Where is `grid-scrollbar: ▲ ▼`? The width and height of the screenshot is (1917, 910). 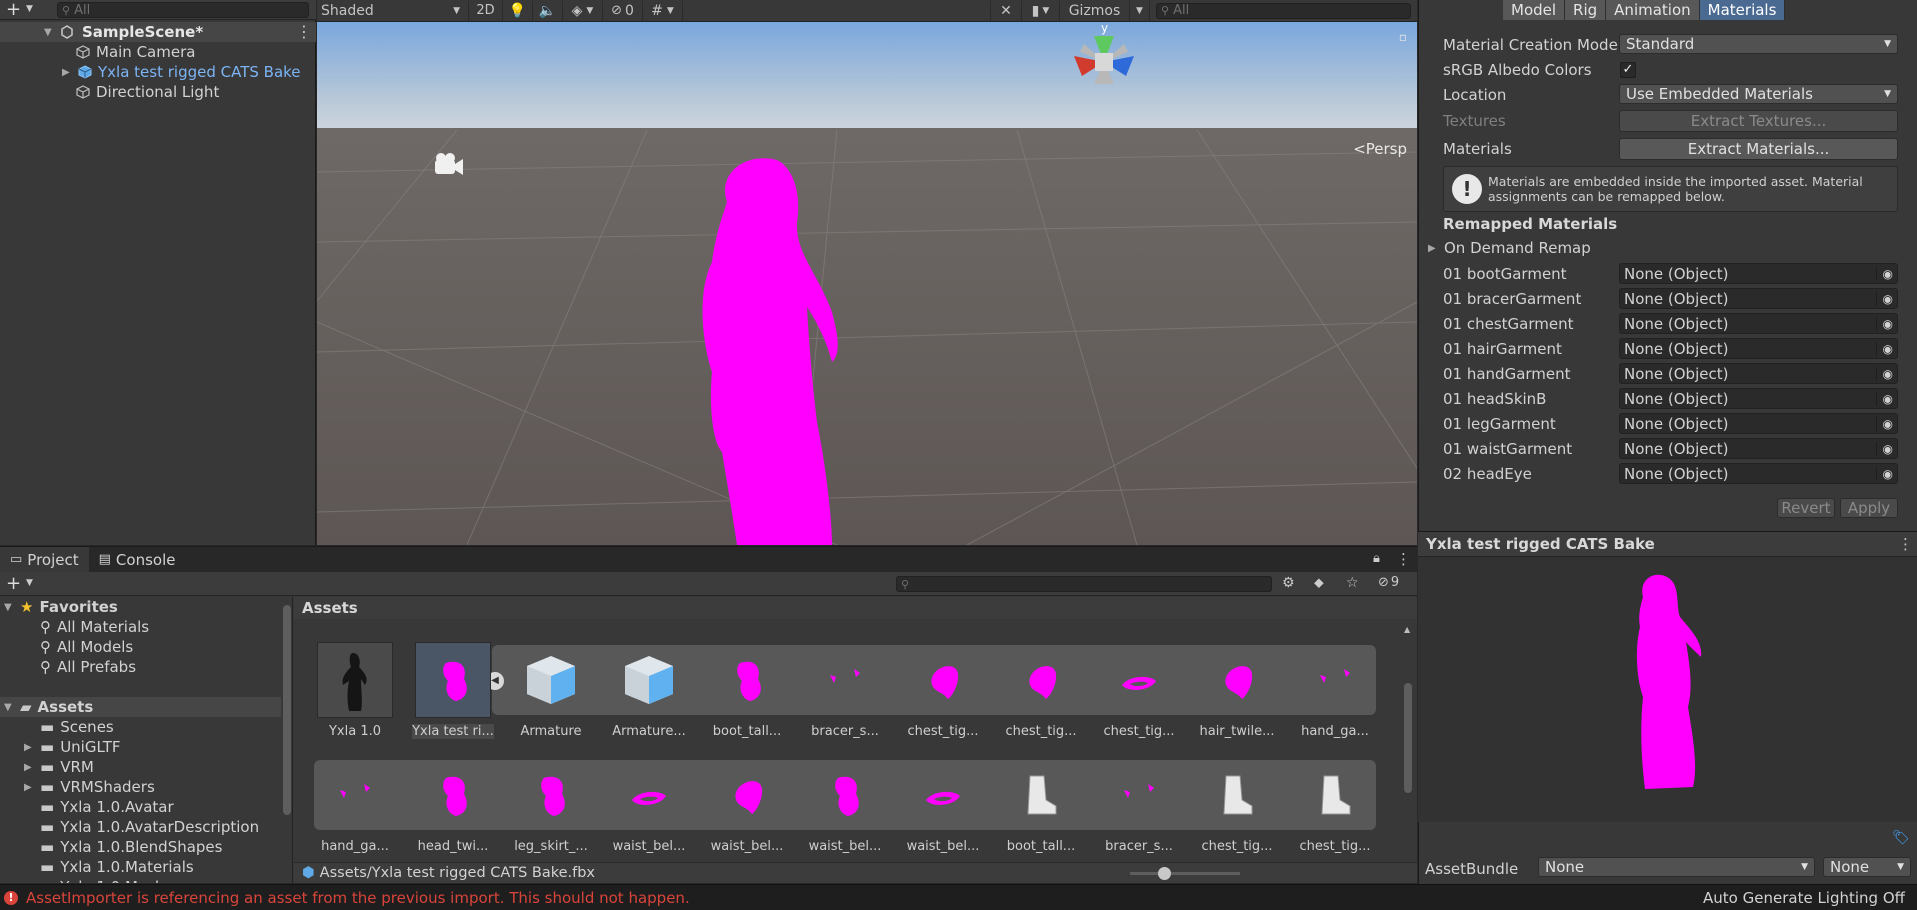
grid-scrollbar: ▲ ▼ is located at coordinates (1408, 745).